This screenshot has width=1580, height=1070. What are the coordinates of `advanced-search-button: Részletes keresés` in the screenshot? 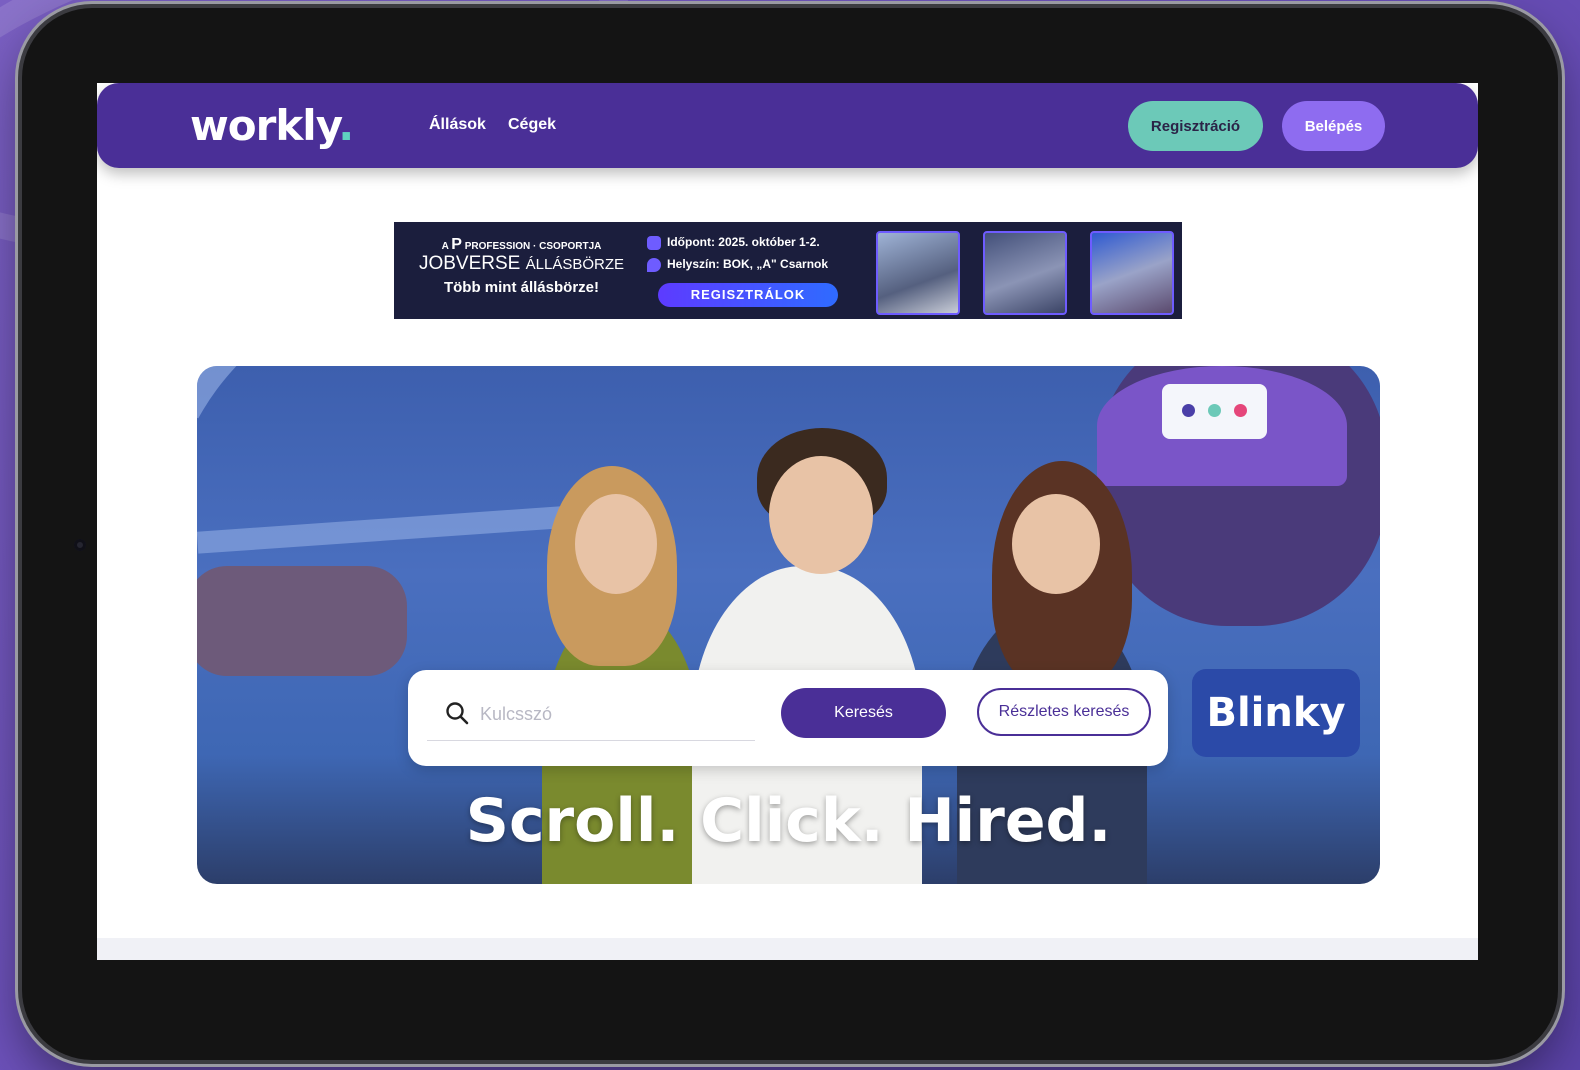 It's located at (1064, 712).